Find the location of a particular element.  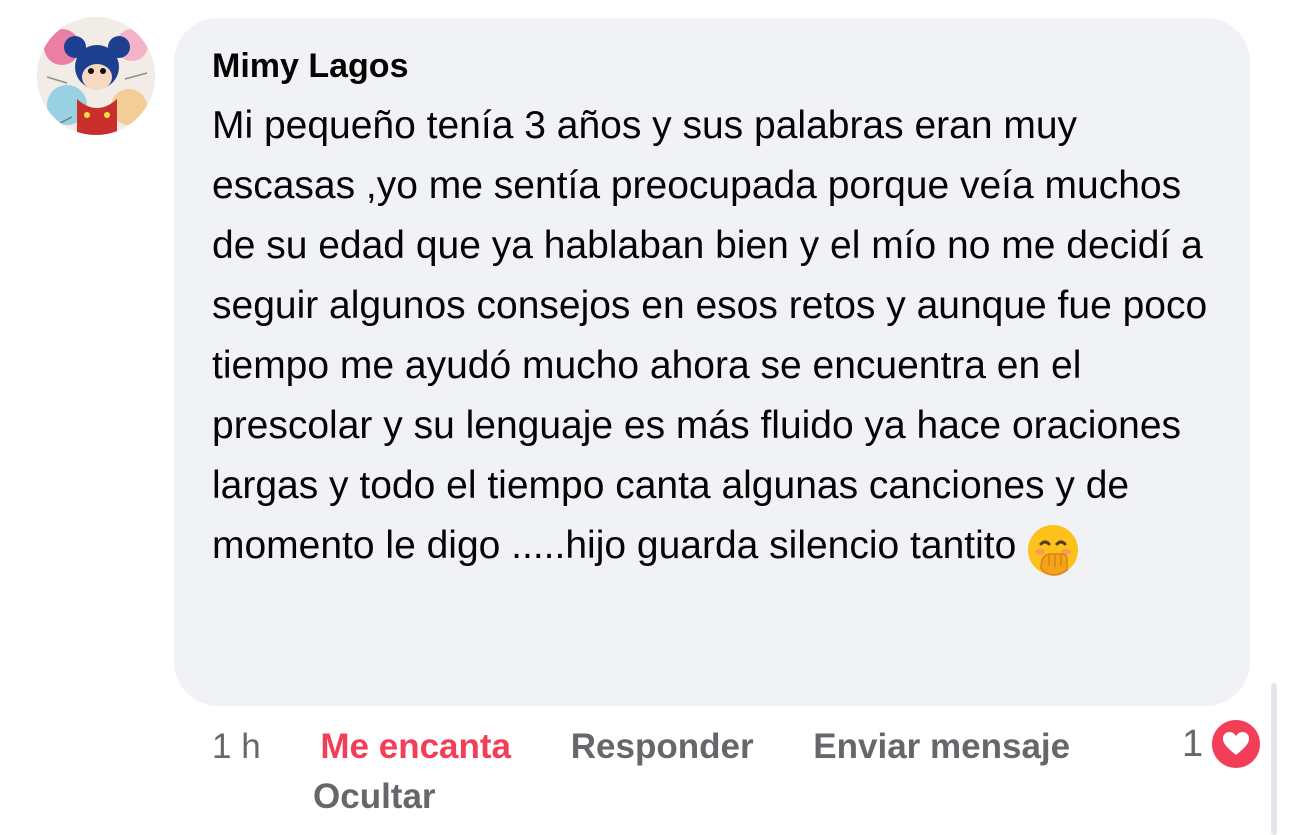

scrollbar is located at coordinates (1274, 759).